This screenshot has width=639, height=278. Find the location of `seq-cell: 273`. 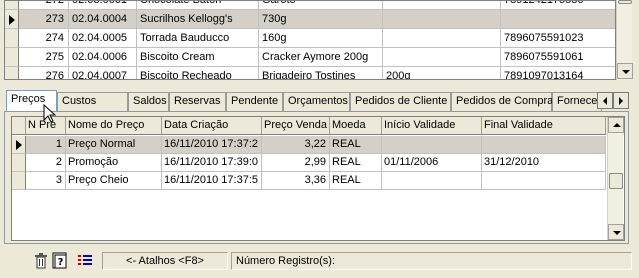

seq-cell: 273 is located at coordinates (44, 19).